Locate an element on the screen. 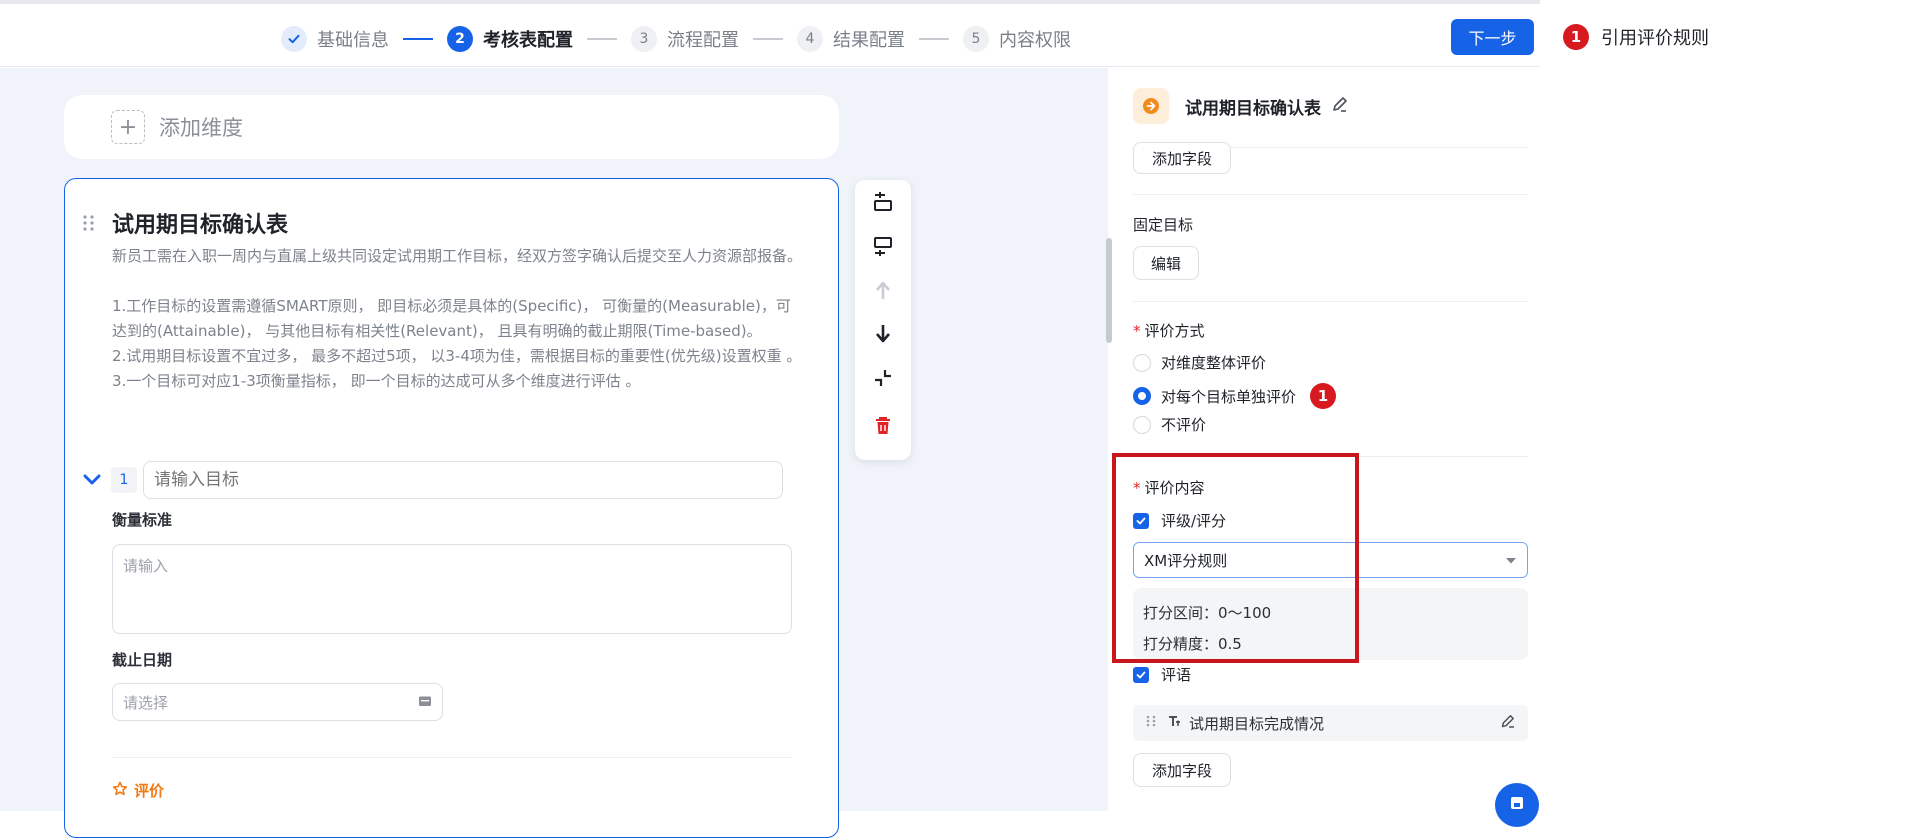  comment-field-label: 试用期目标完成情况 is located at coordinates (1257, 723).